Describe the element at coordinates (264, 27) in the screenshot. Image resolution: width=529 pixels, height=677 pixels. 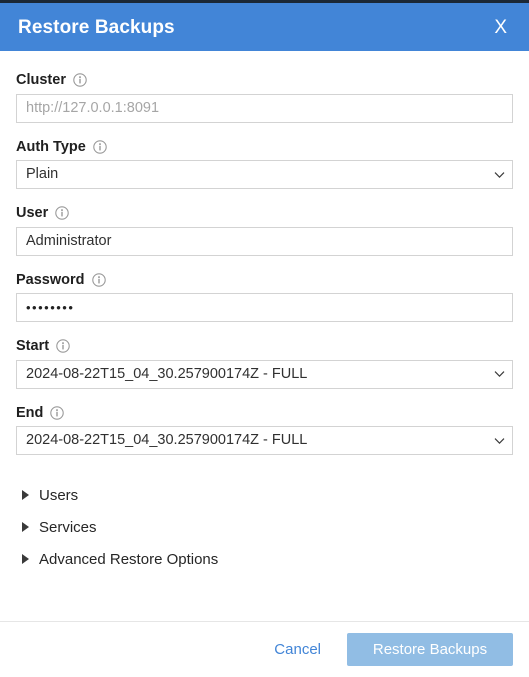
I see `dialog-header: Restore Backups X` at that location.